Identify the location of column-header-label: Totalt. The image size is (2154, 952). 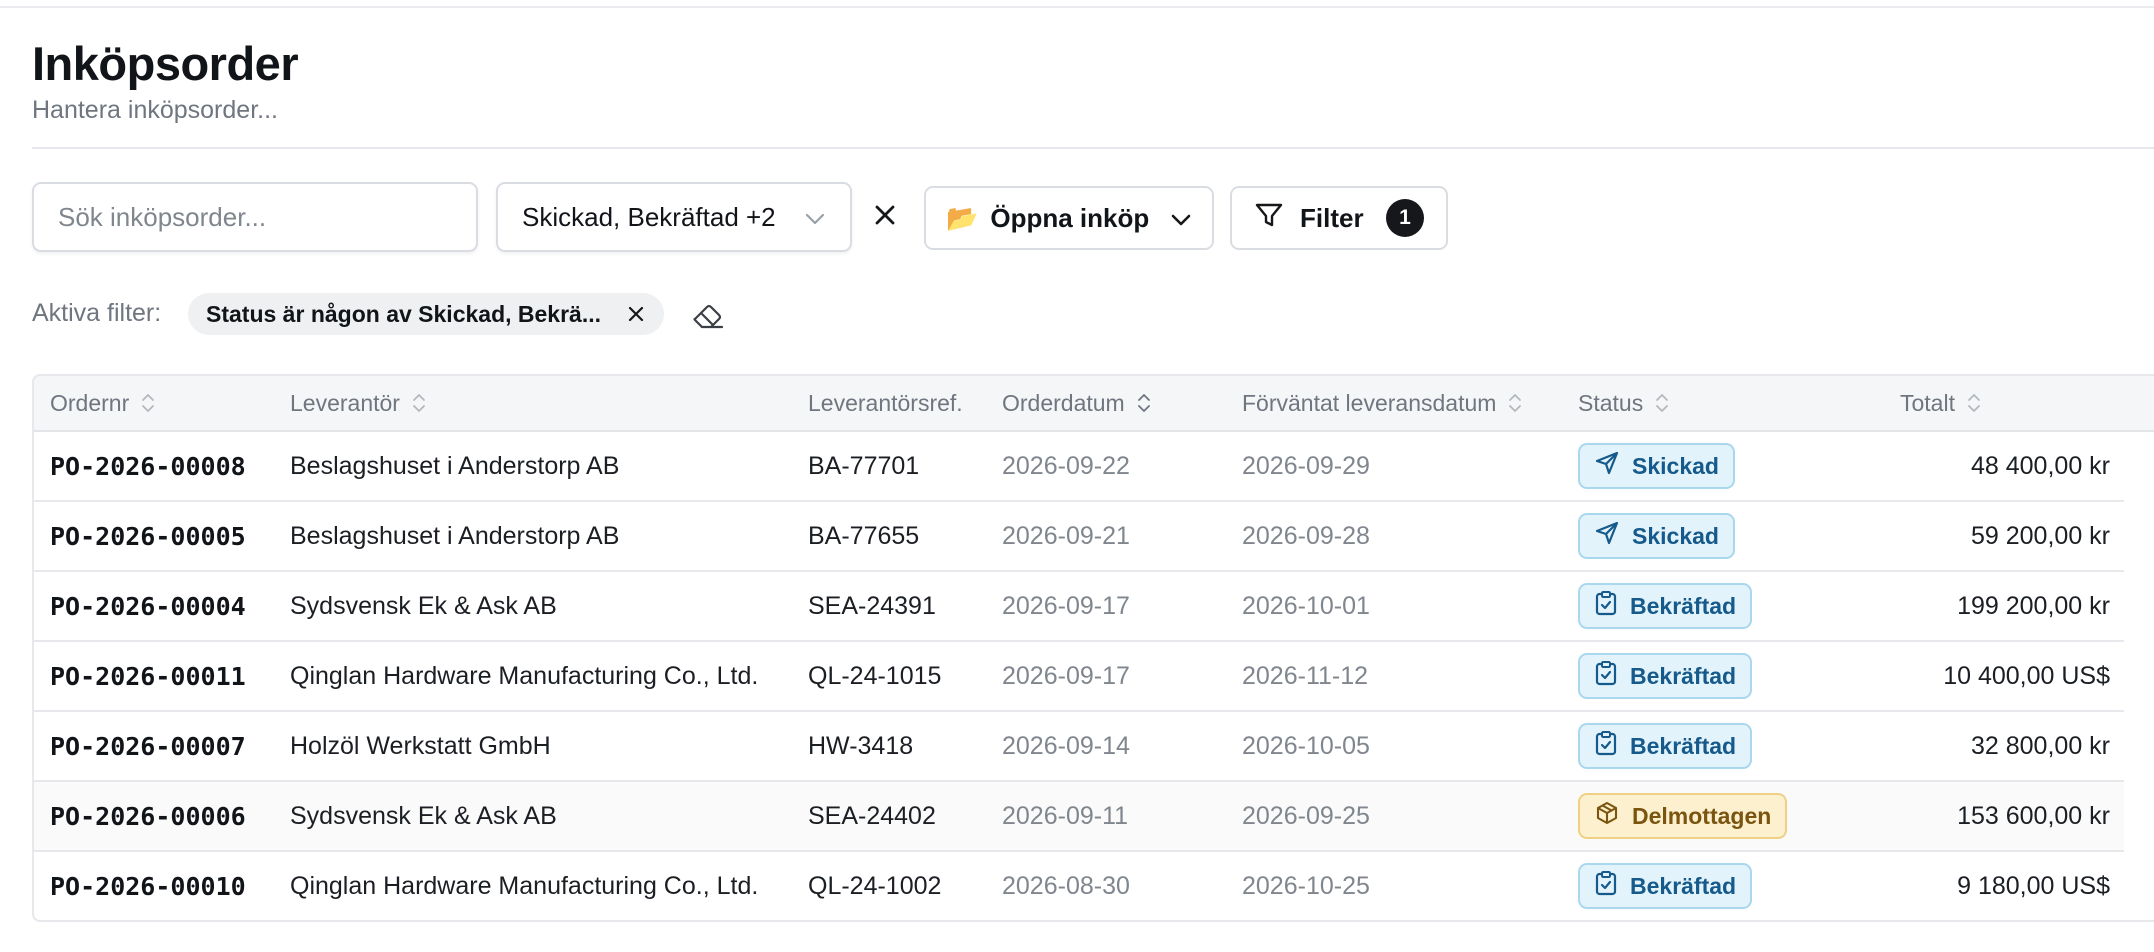
(1927, 402).